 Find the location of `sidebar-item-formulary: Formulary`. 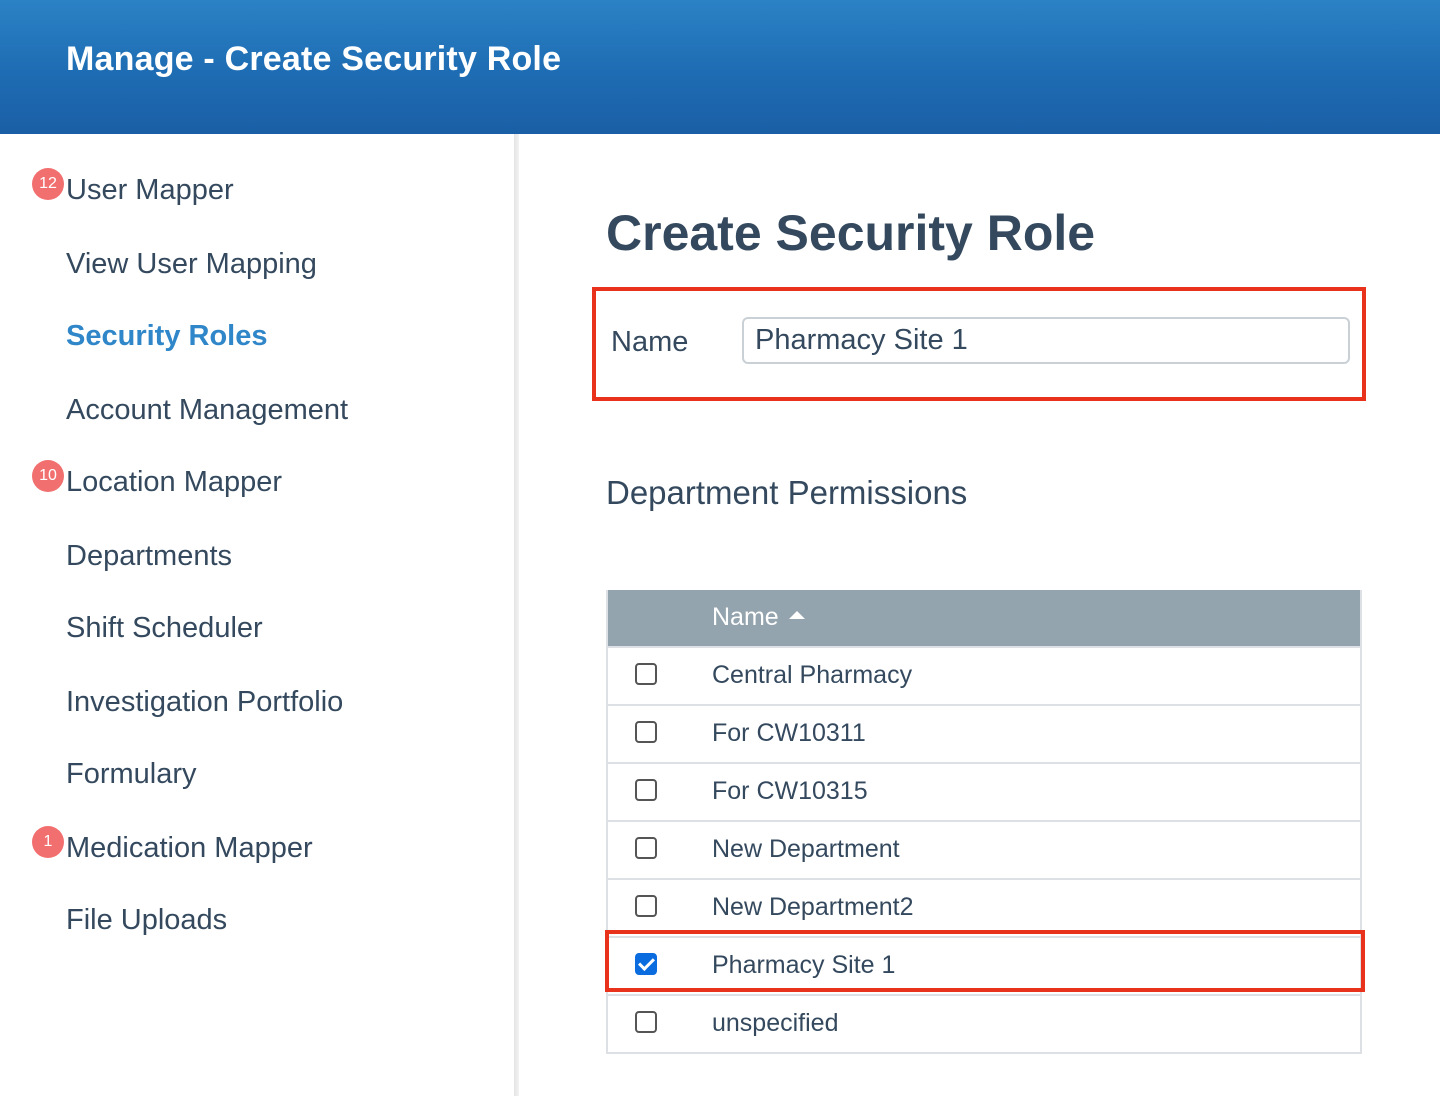

sidebar-item-formulary: Formulary is located at coordinates (131, 778).